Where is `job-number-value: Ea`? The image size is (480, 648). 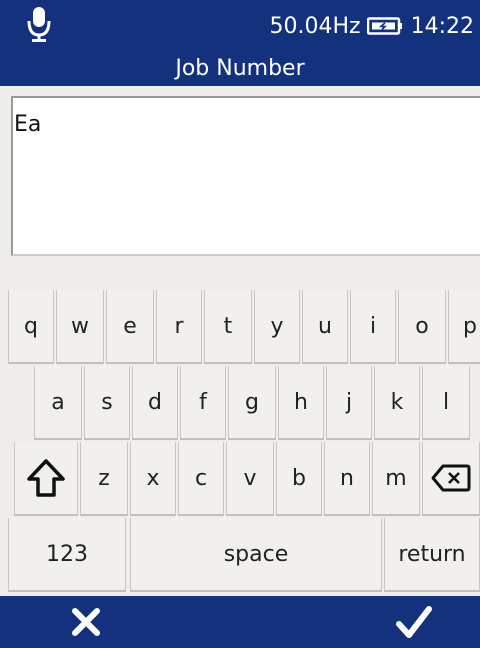
job-number-value: Ea is located at coordinates (28, 124).